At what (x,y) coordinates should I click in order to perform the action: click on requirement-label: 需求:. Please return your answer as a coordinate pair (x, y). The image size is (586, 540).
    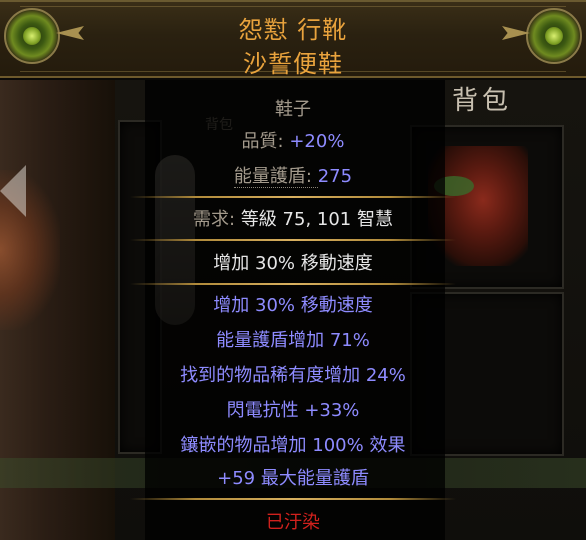
    Looking at the image, I should click on (217, 219).